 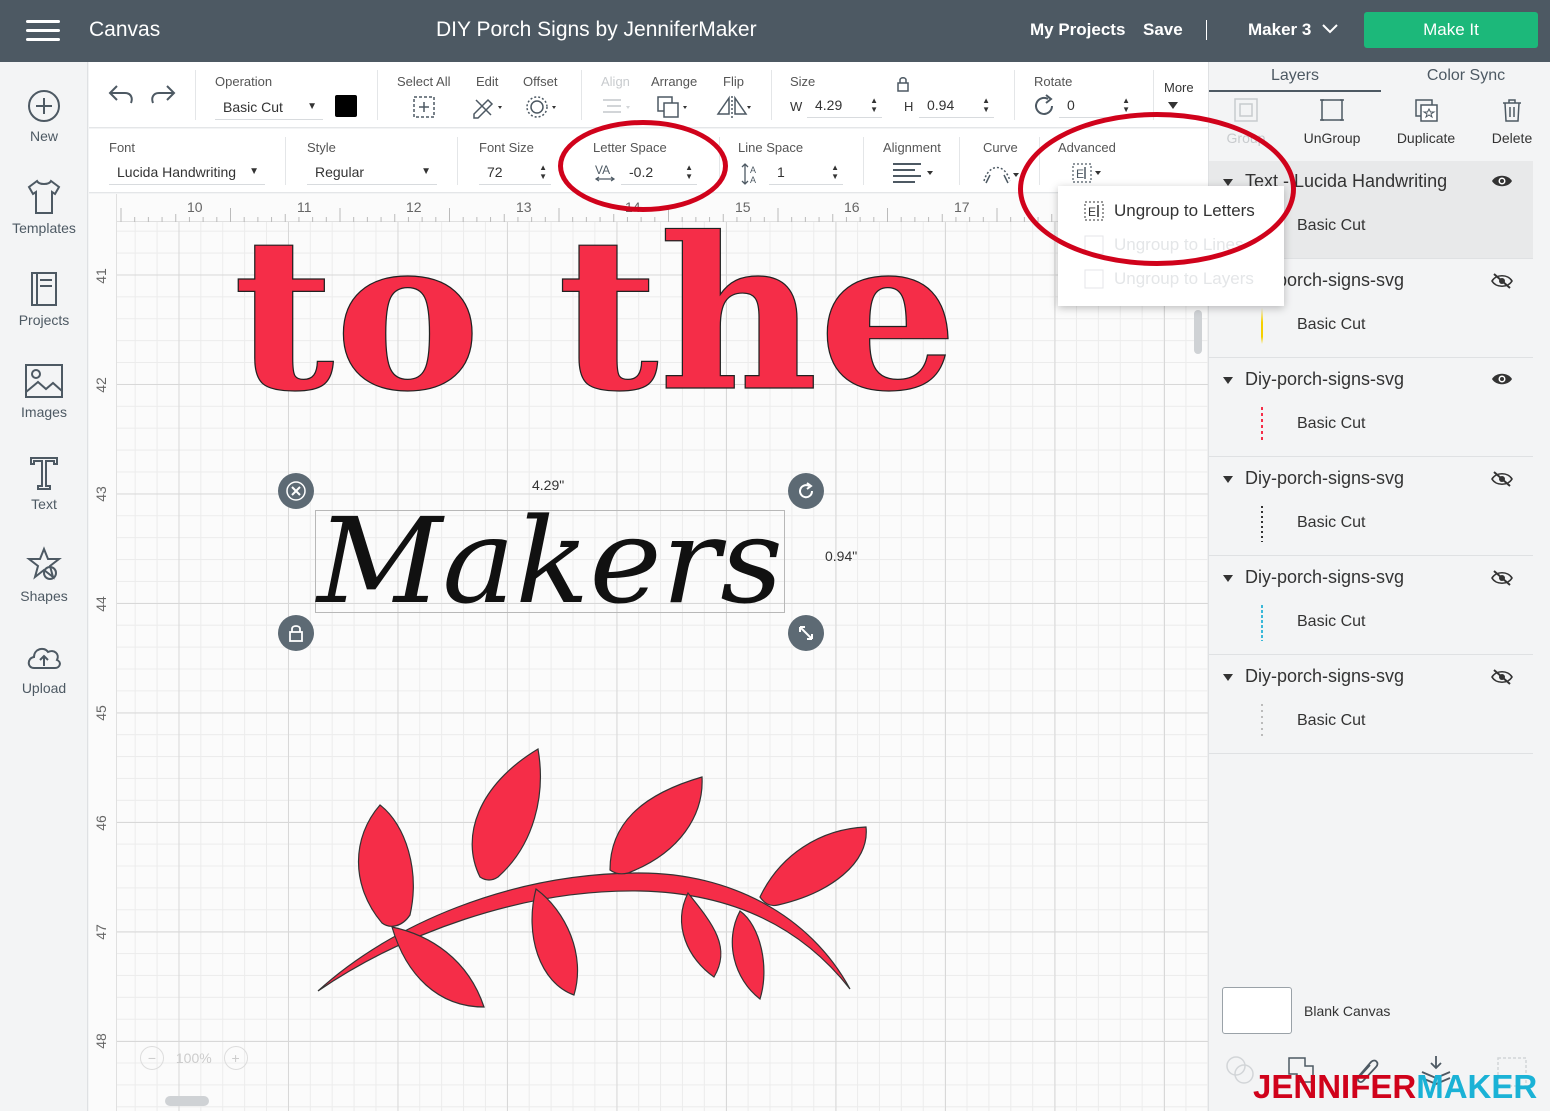 I want to click on menu-icon, so click(x=43, y=31).